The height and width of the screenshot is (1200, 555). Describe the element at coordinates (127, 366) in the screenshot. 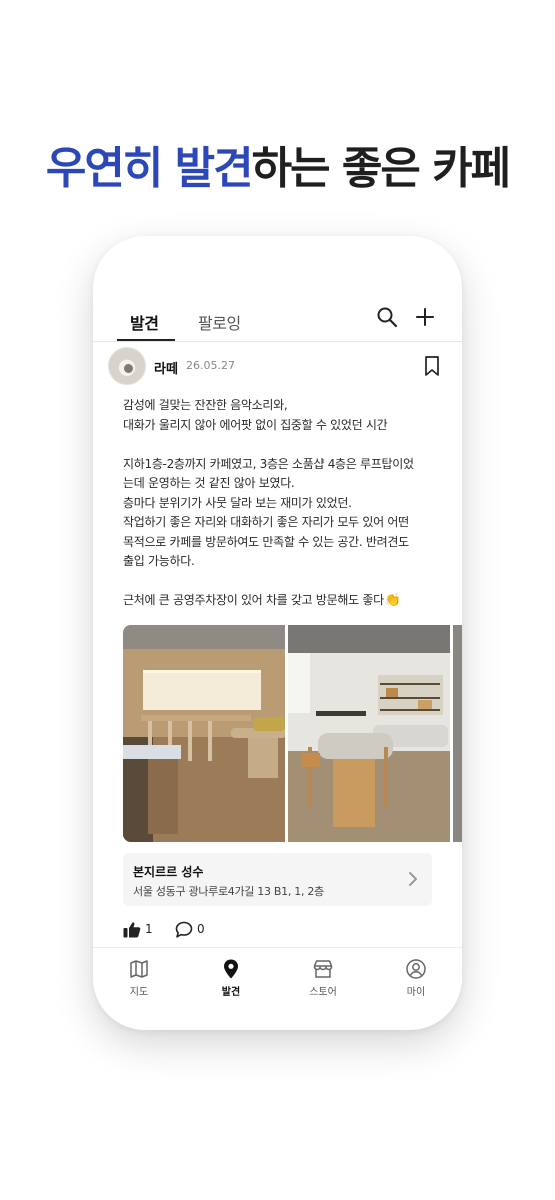

I see `avatar` at that location.